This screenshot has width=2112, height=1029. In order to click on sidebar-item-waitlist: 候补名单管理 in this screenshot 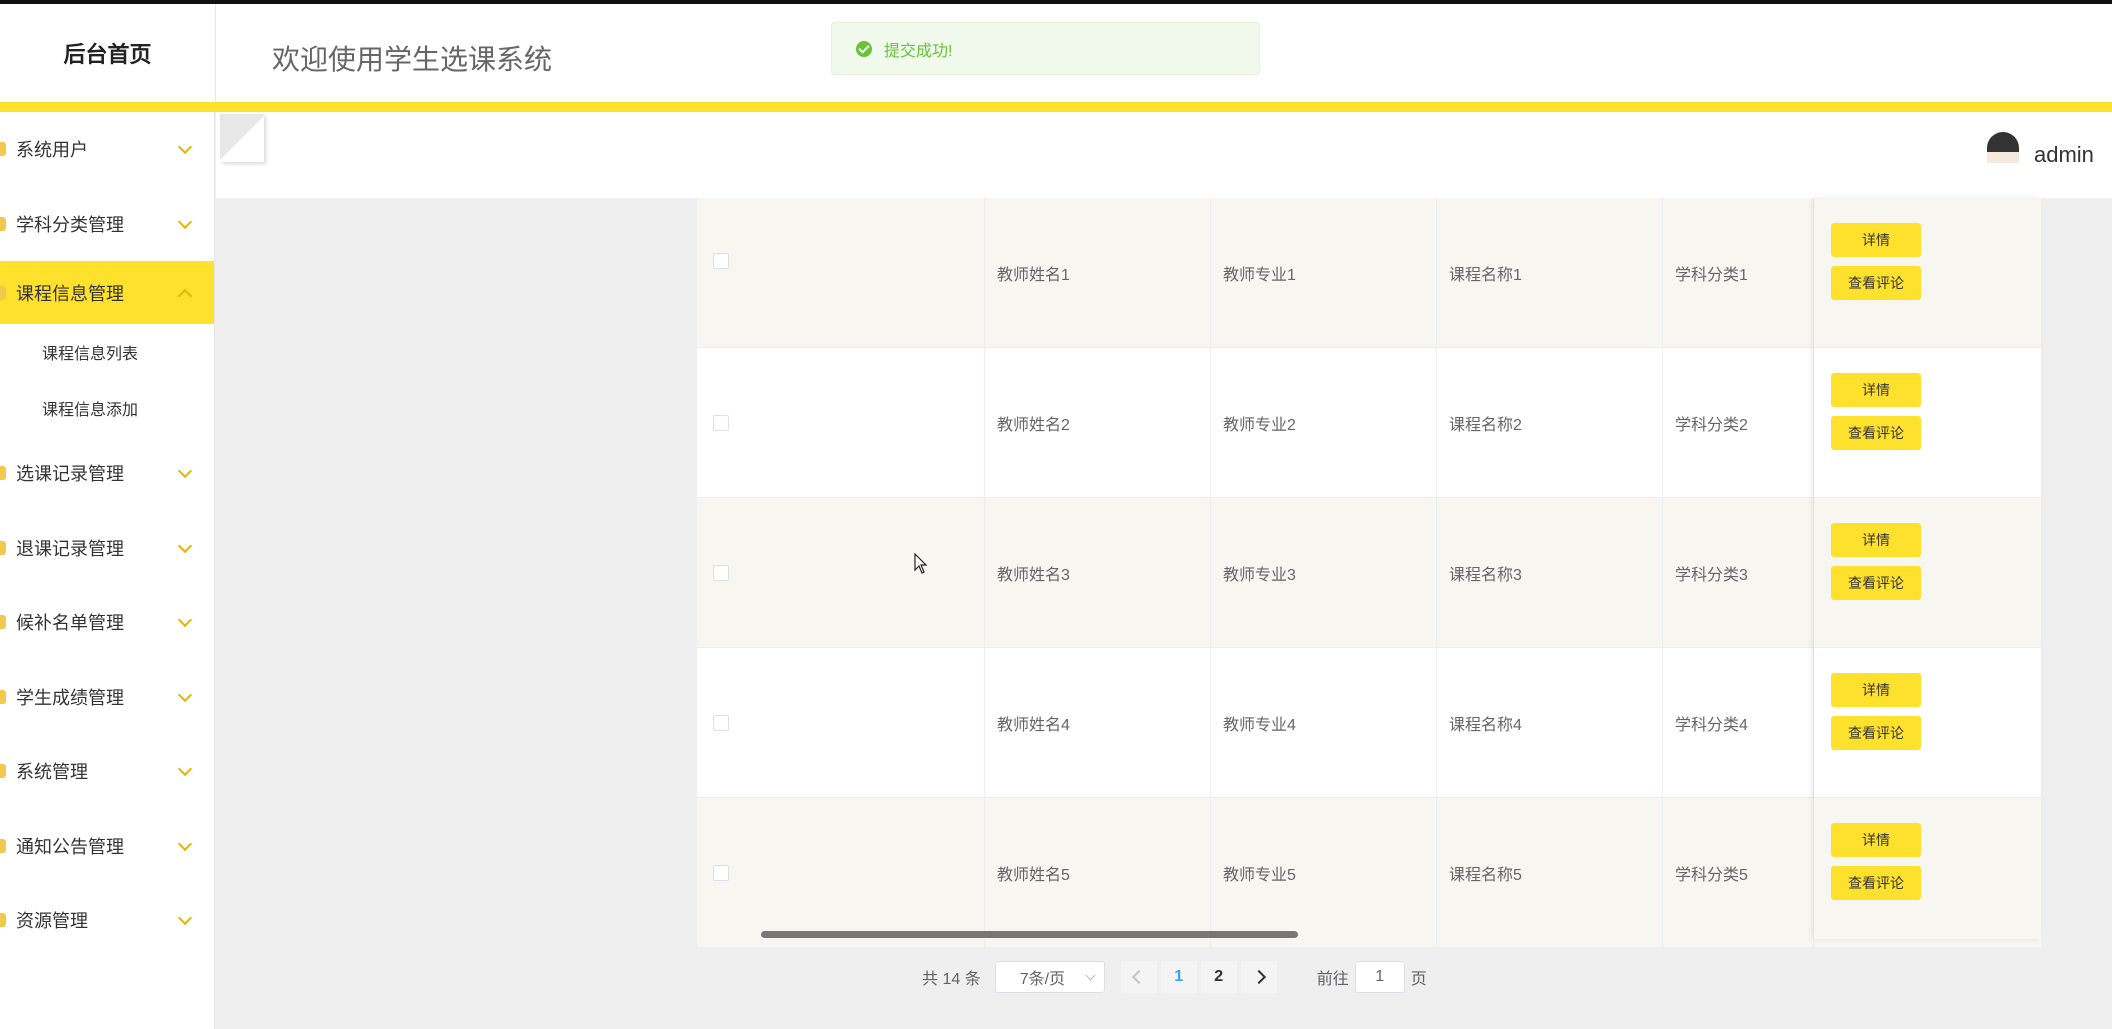, I will do `click(107, 622)`.